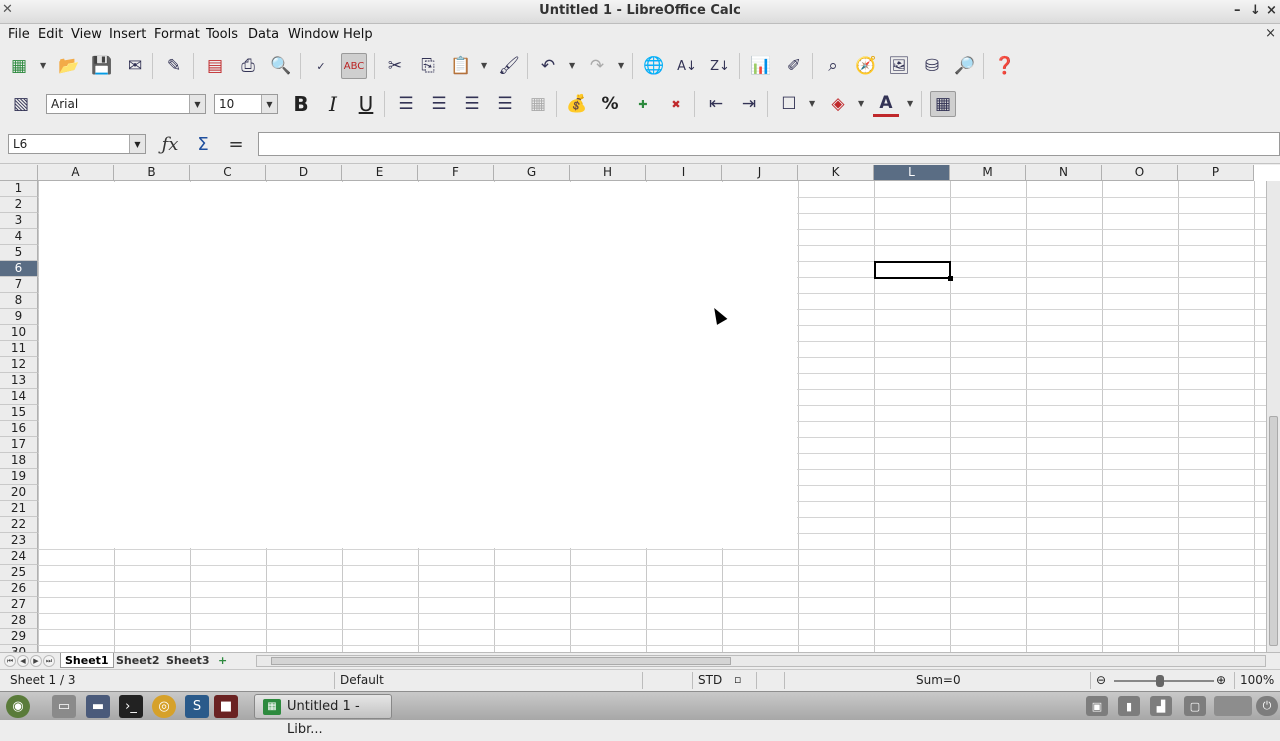 The width and height of the screenshot is (1280, 741). Describe the element at coordinates (1129, 706) in the screenshot. I see `battery-tray-icon: ▮` at that location.